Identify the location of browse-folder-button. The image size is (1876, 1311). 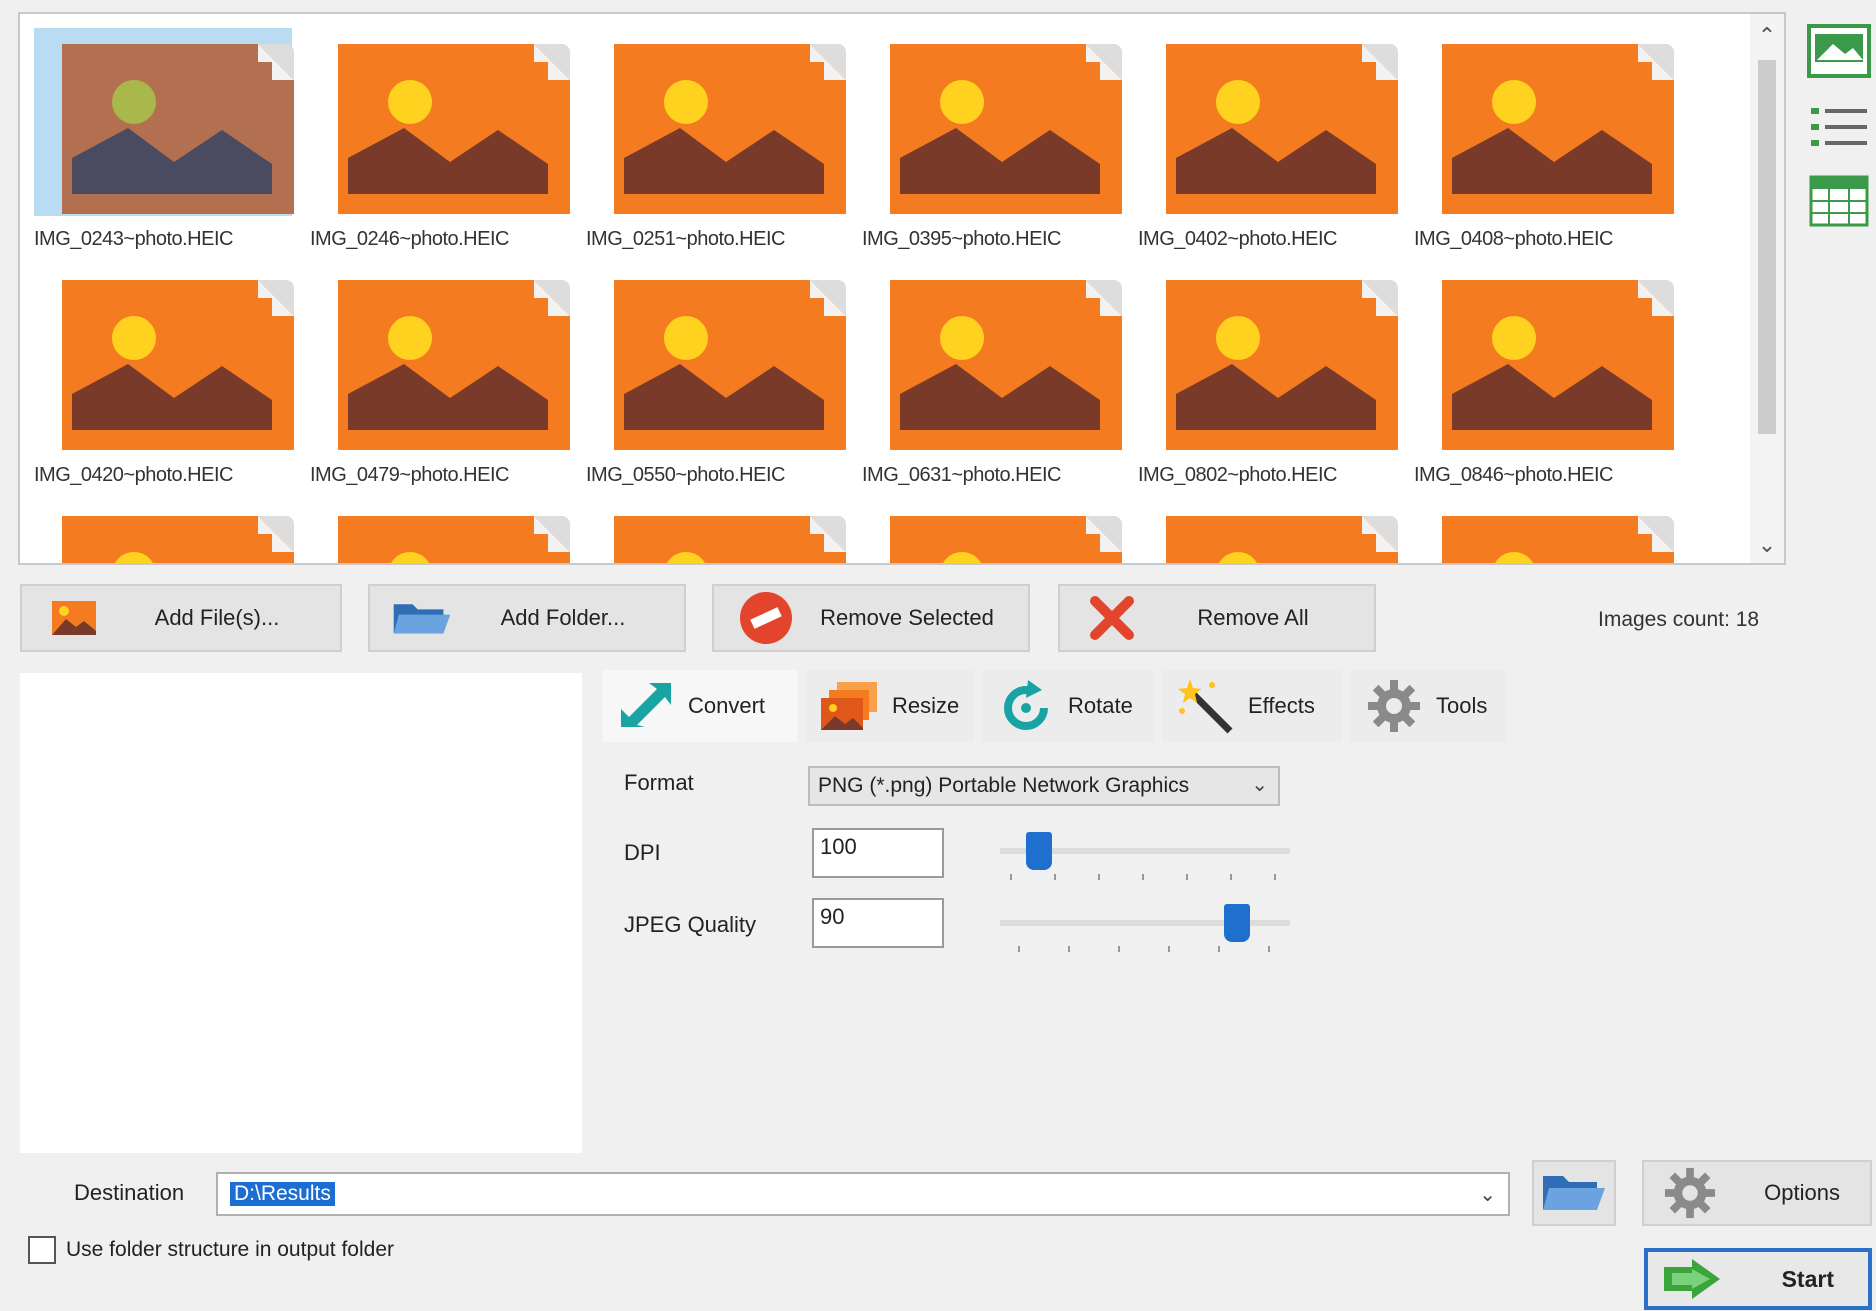
(1574, 1193).